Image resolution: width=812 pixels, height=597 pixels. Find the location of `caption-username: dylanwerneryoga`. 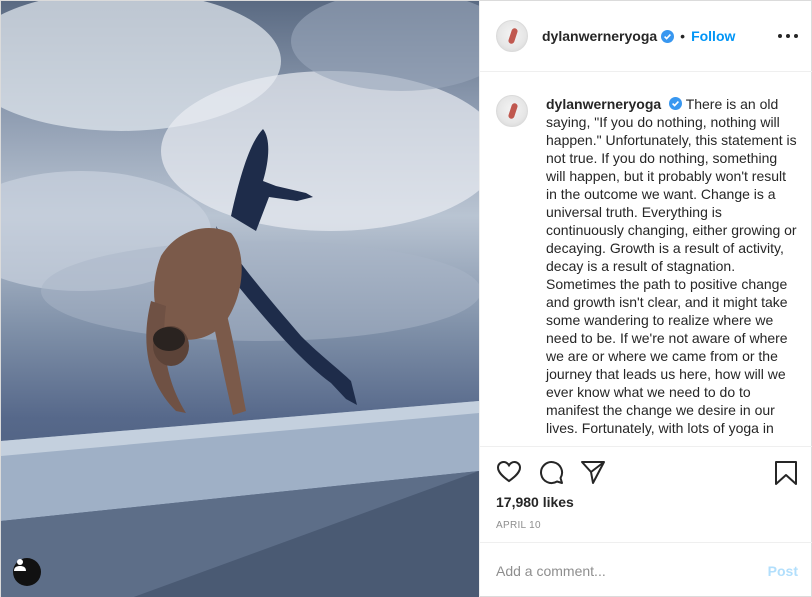

caption-username: dylanwerneryoga is located at coordinates (603, 104).